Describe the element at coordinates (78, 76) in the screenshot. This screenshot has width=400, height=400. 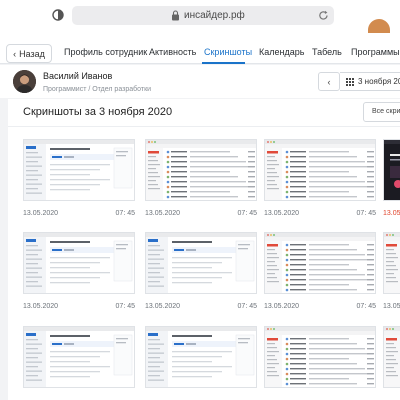
I see `user-name: Василий Иванов` at that location.